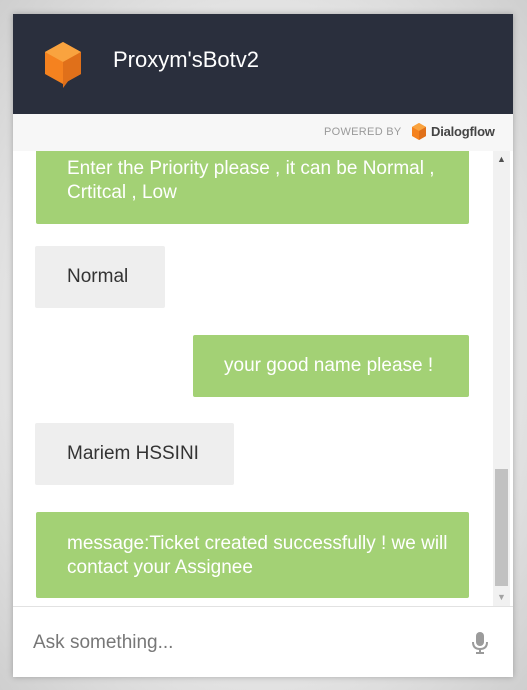 The height and width of the screenshot is (690, 527). I want to click on dialogflow-cube-icon, so click(63, 65).